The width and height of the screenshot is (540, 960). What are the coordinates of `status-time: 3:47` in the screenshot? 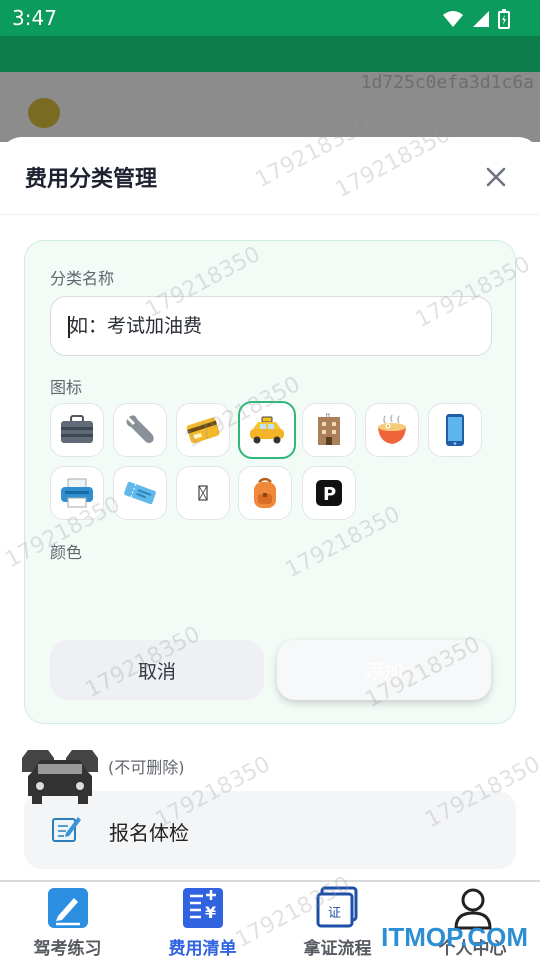 It's located at (34, 18).